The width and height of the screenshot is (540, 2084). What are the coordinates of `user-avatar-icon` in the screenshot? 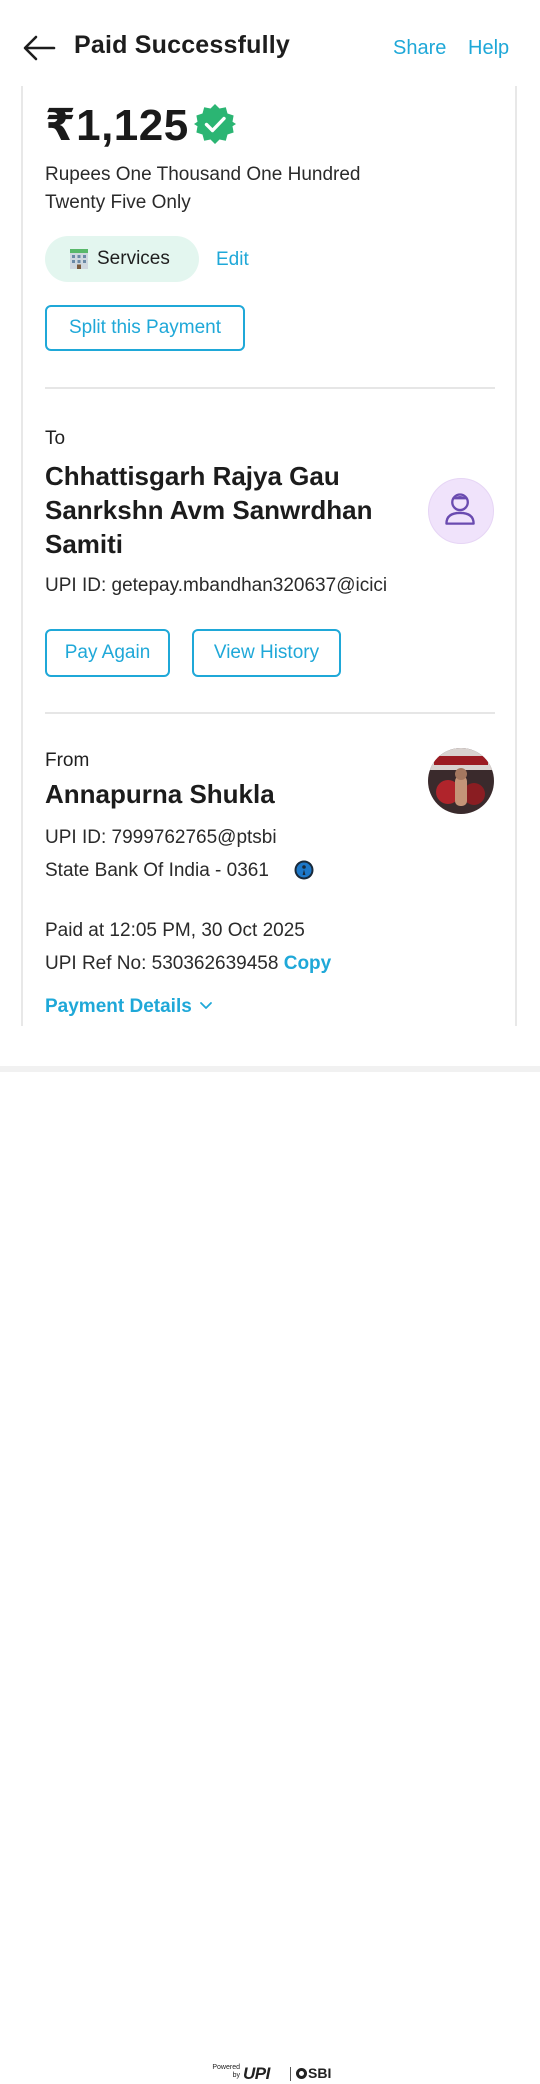 It's located at (460, 509).